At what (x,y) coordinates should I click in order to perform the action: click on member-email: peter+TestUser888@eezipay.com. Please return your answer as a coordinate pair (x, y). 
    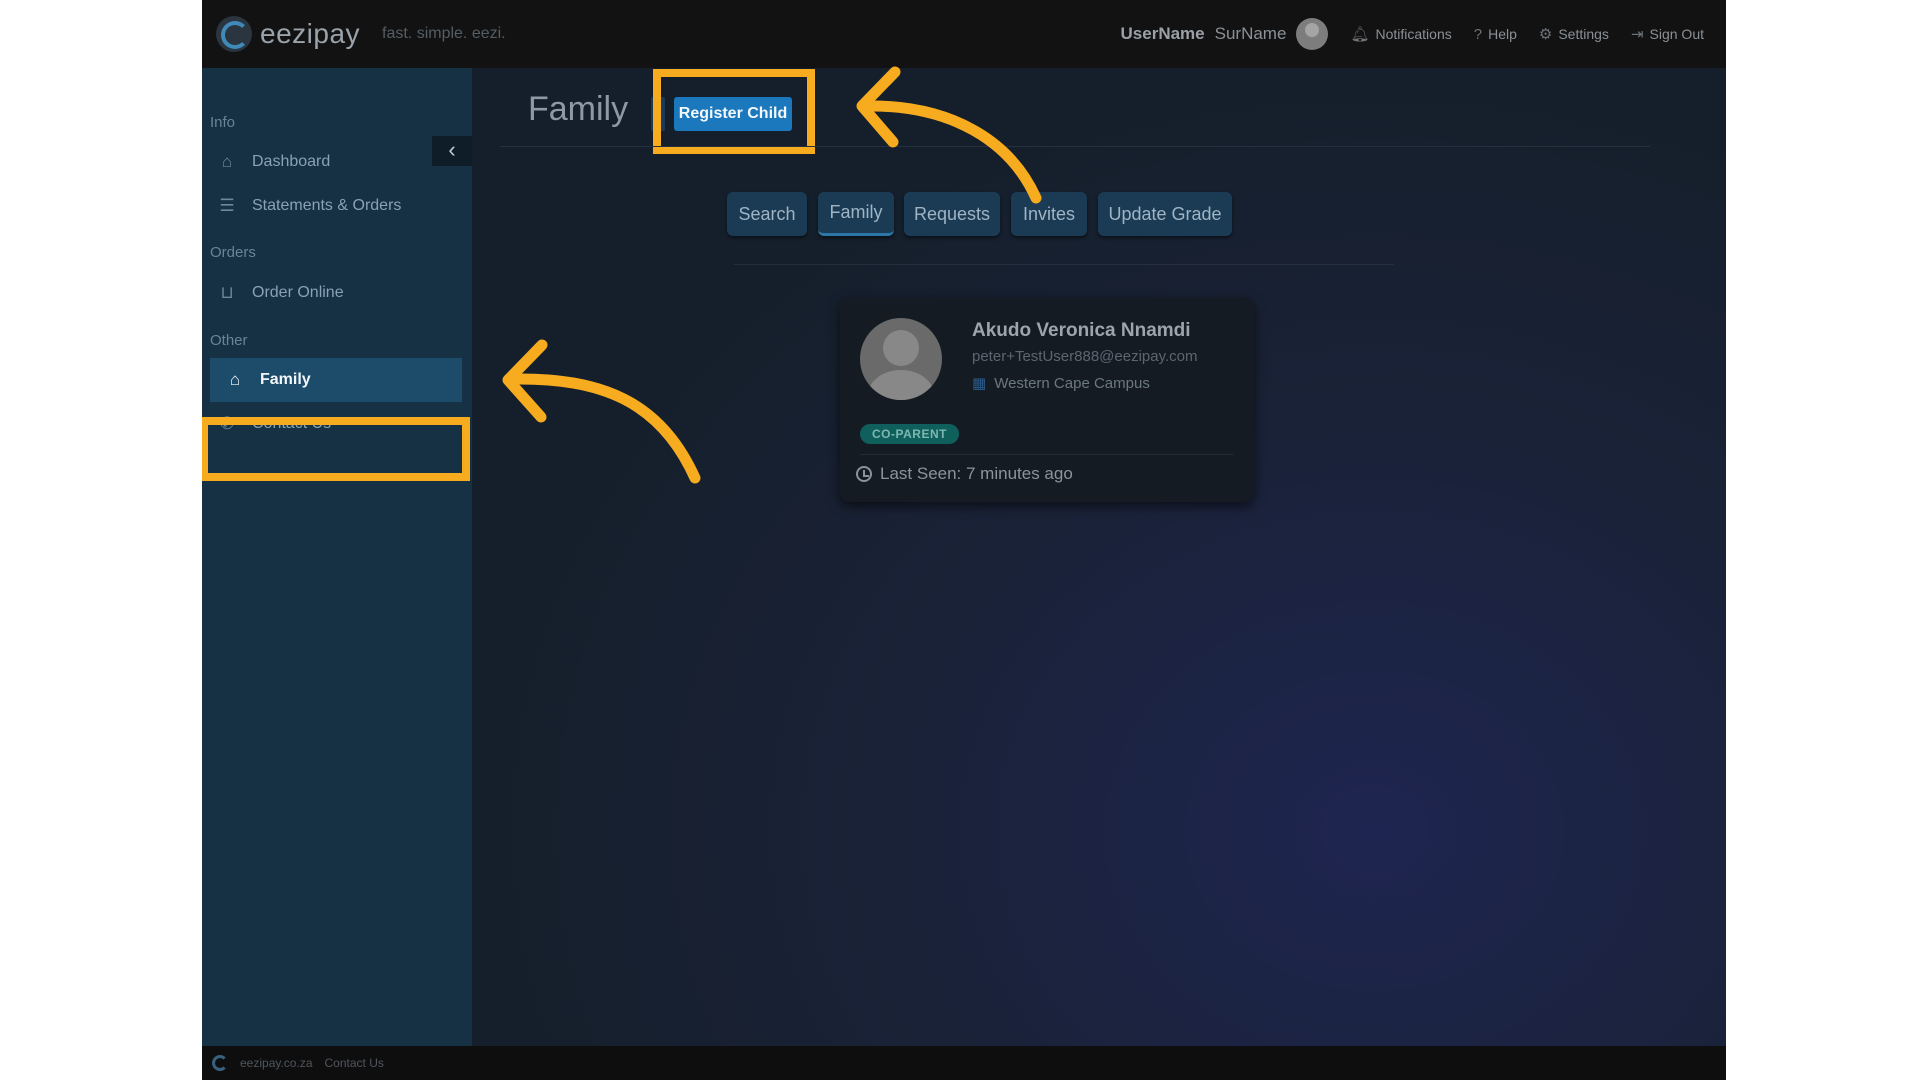
    Looking at the image, I should click on (1085, 356).